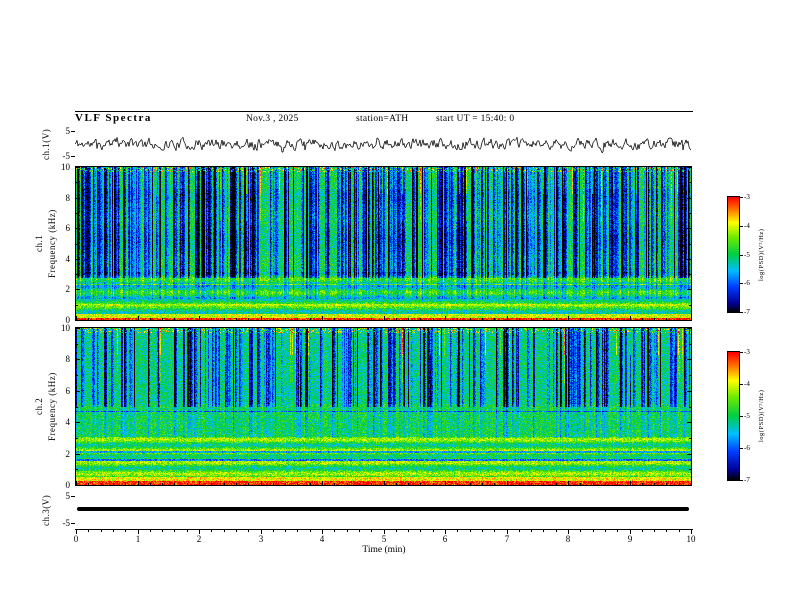  I want to click on top-rule-divider, so click(384, 111).